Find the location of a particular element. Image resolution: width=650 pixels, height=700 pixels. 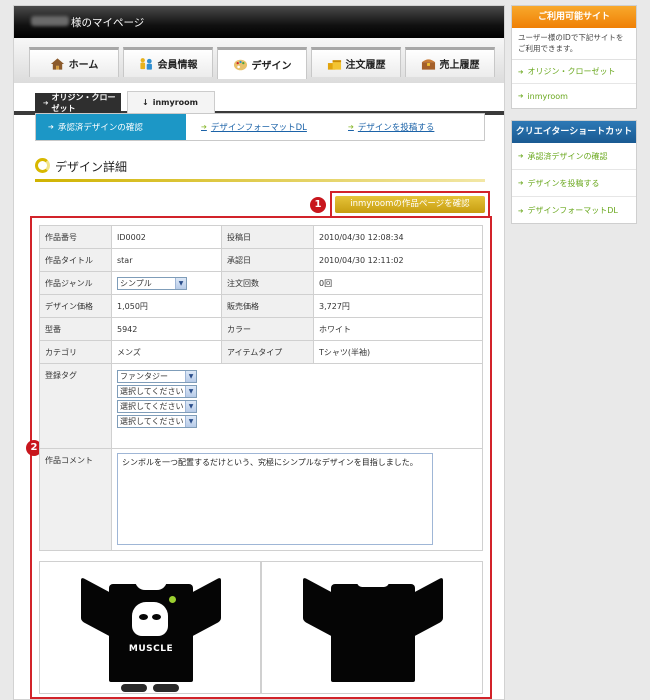

site-tab-inmyroom: ↓ inmyroom is located at coordinates (171, 102).